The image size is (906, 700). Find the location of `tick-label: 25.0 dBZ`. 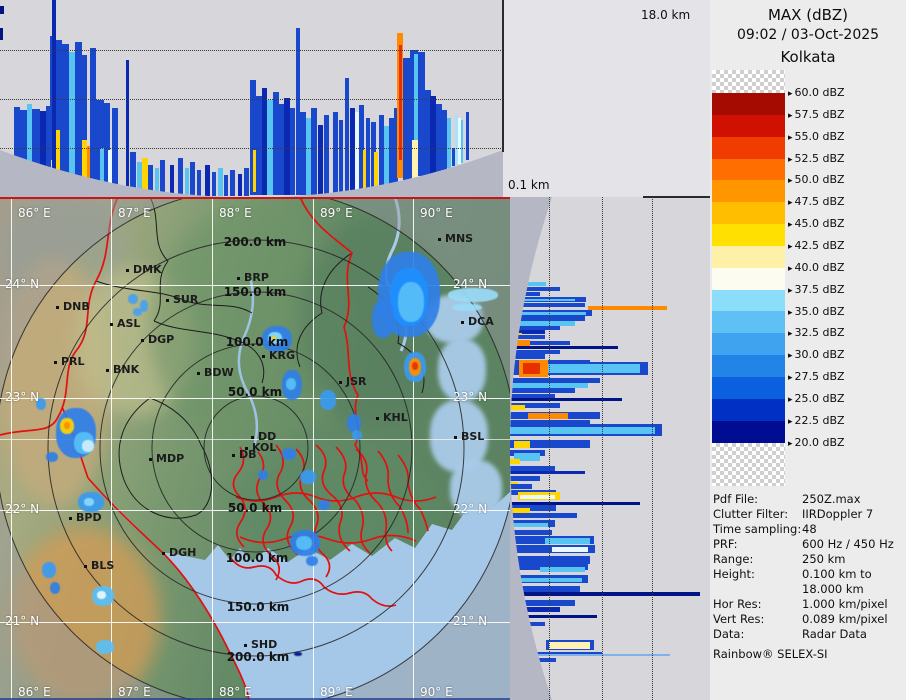

tick-label: 25.0 dBZ is located at coordinates (819, 398).